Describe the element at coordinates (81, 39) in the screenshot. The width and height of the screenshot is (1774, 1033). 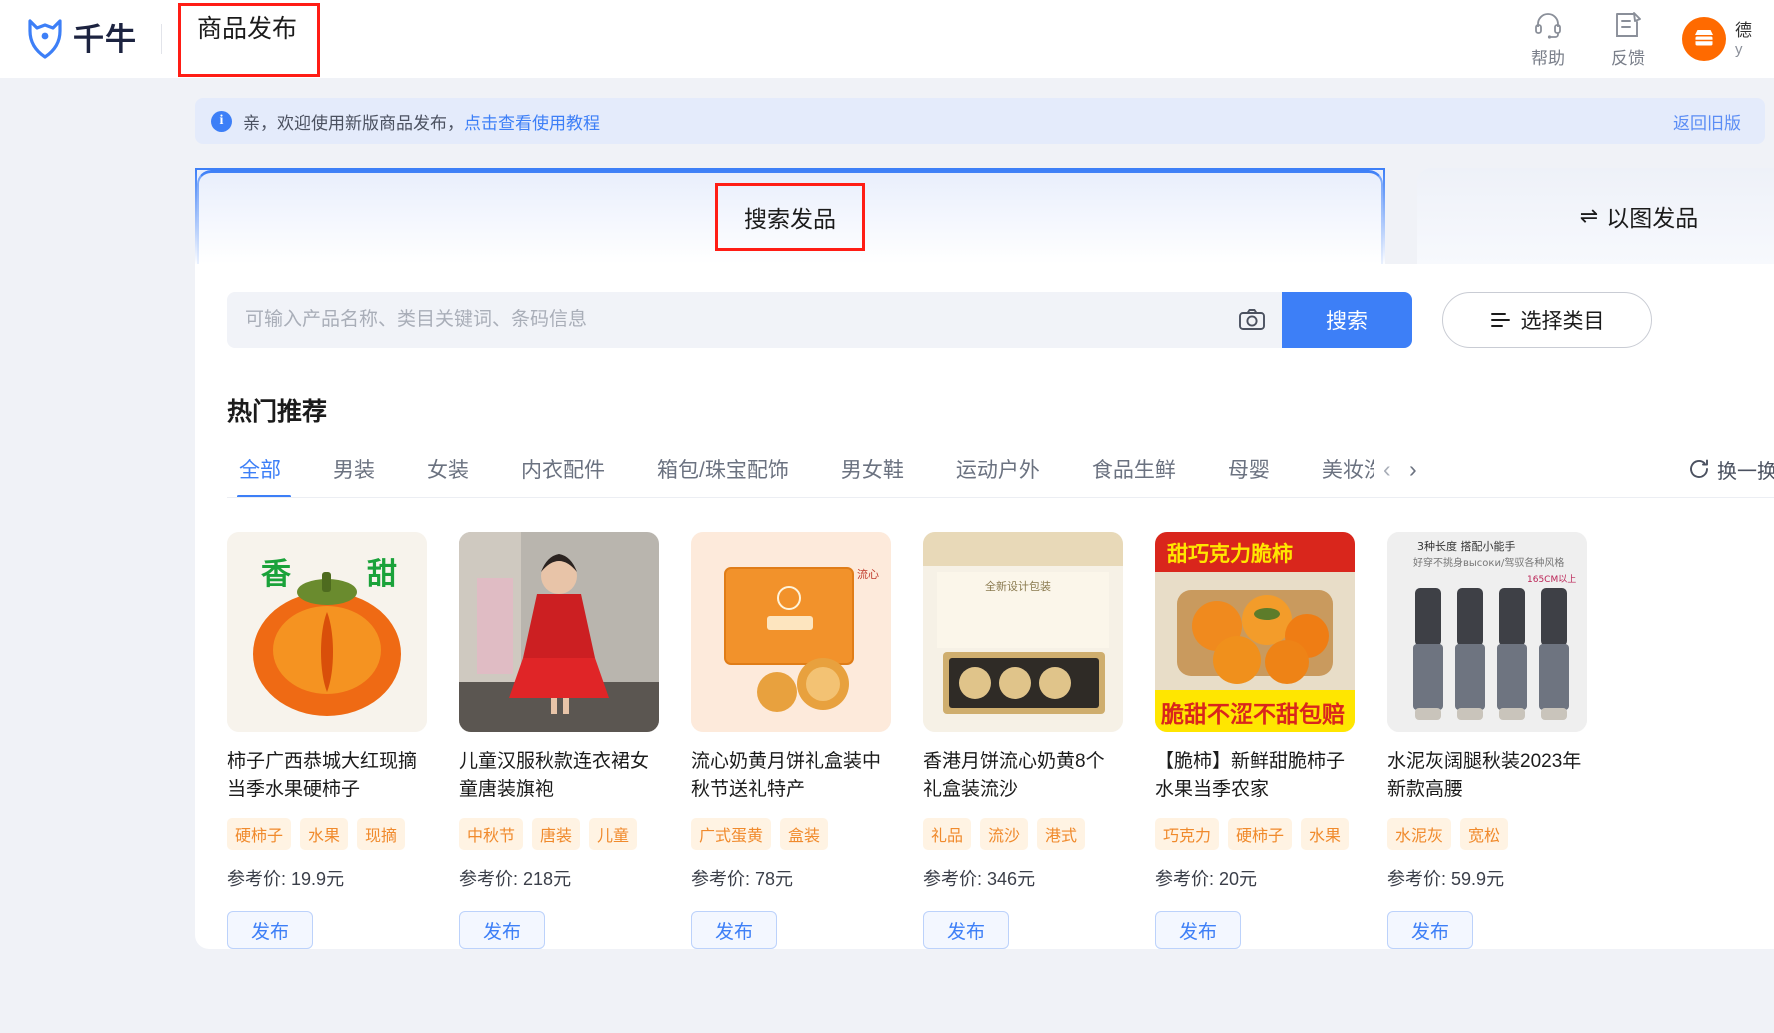
I see `brand: 千牛` at that location.